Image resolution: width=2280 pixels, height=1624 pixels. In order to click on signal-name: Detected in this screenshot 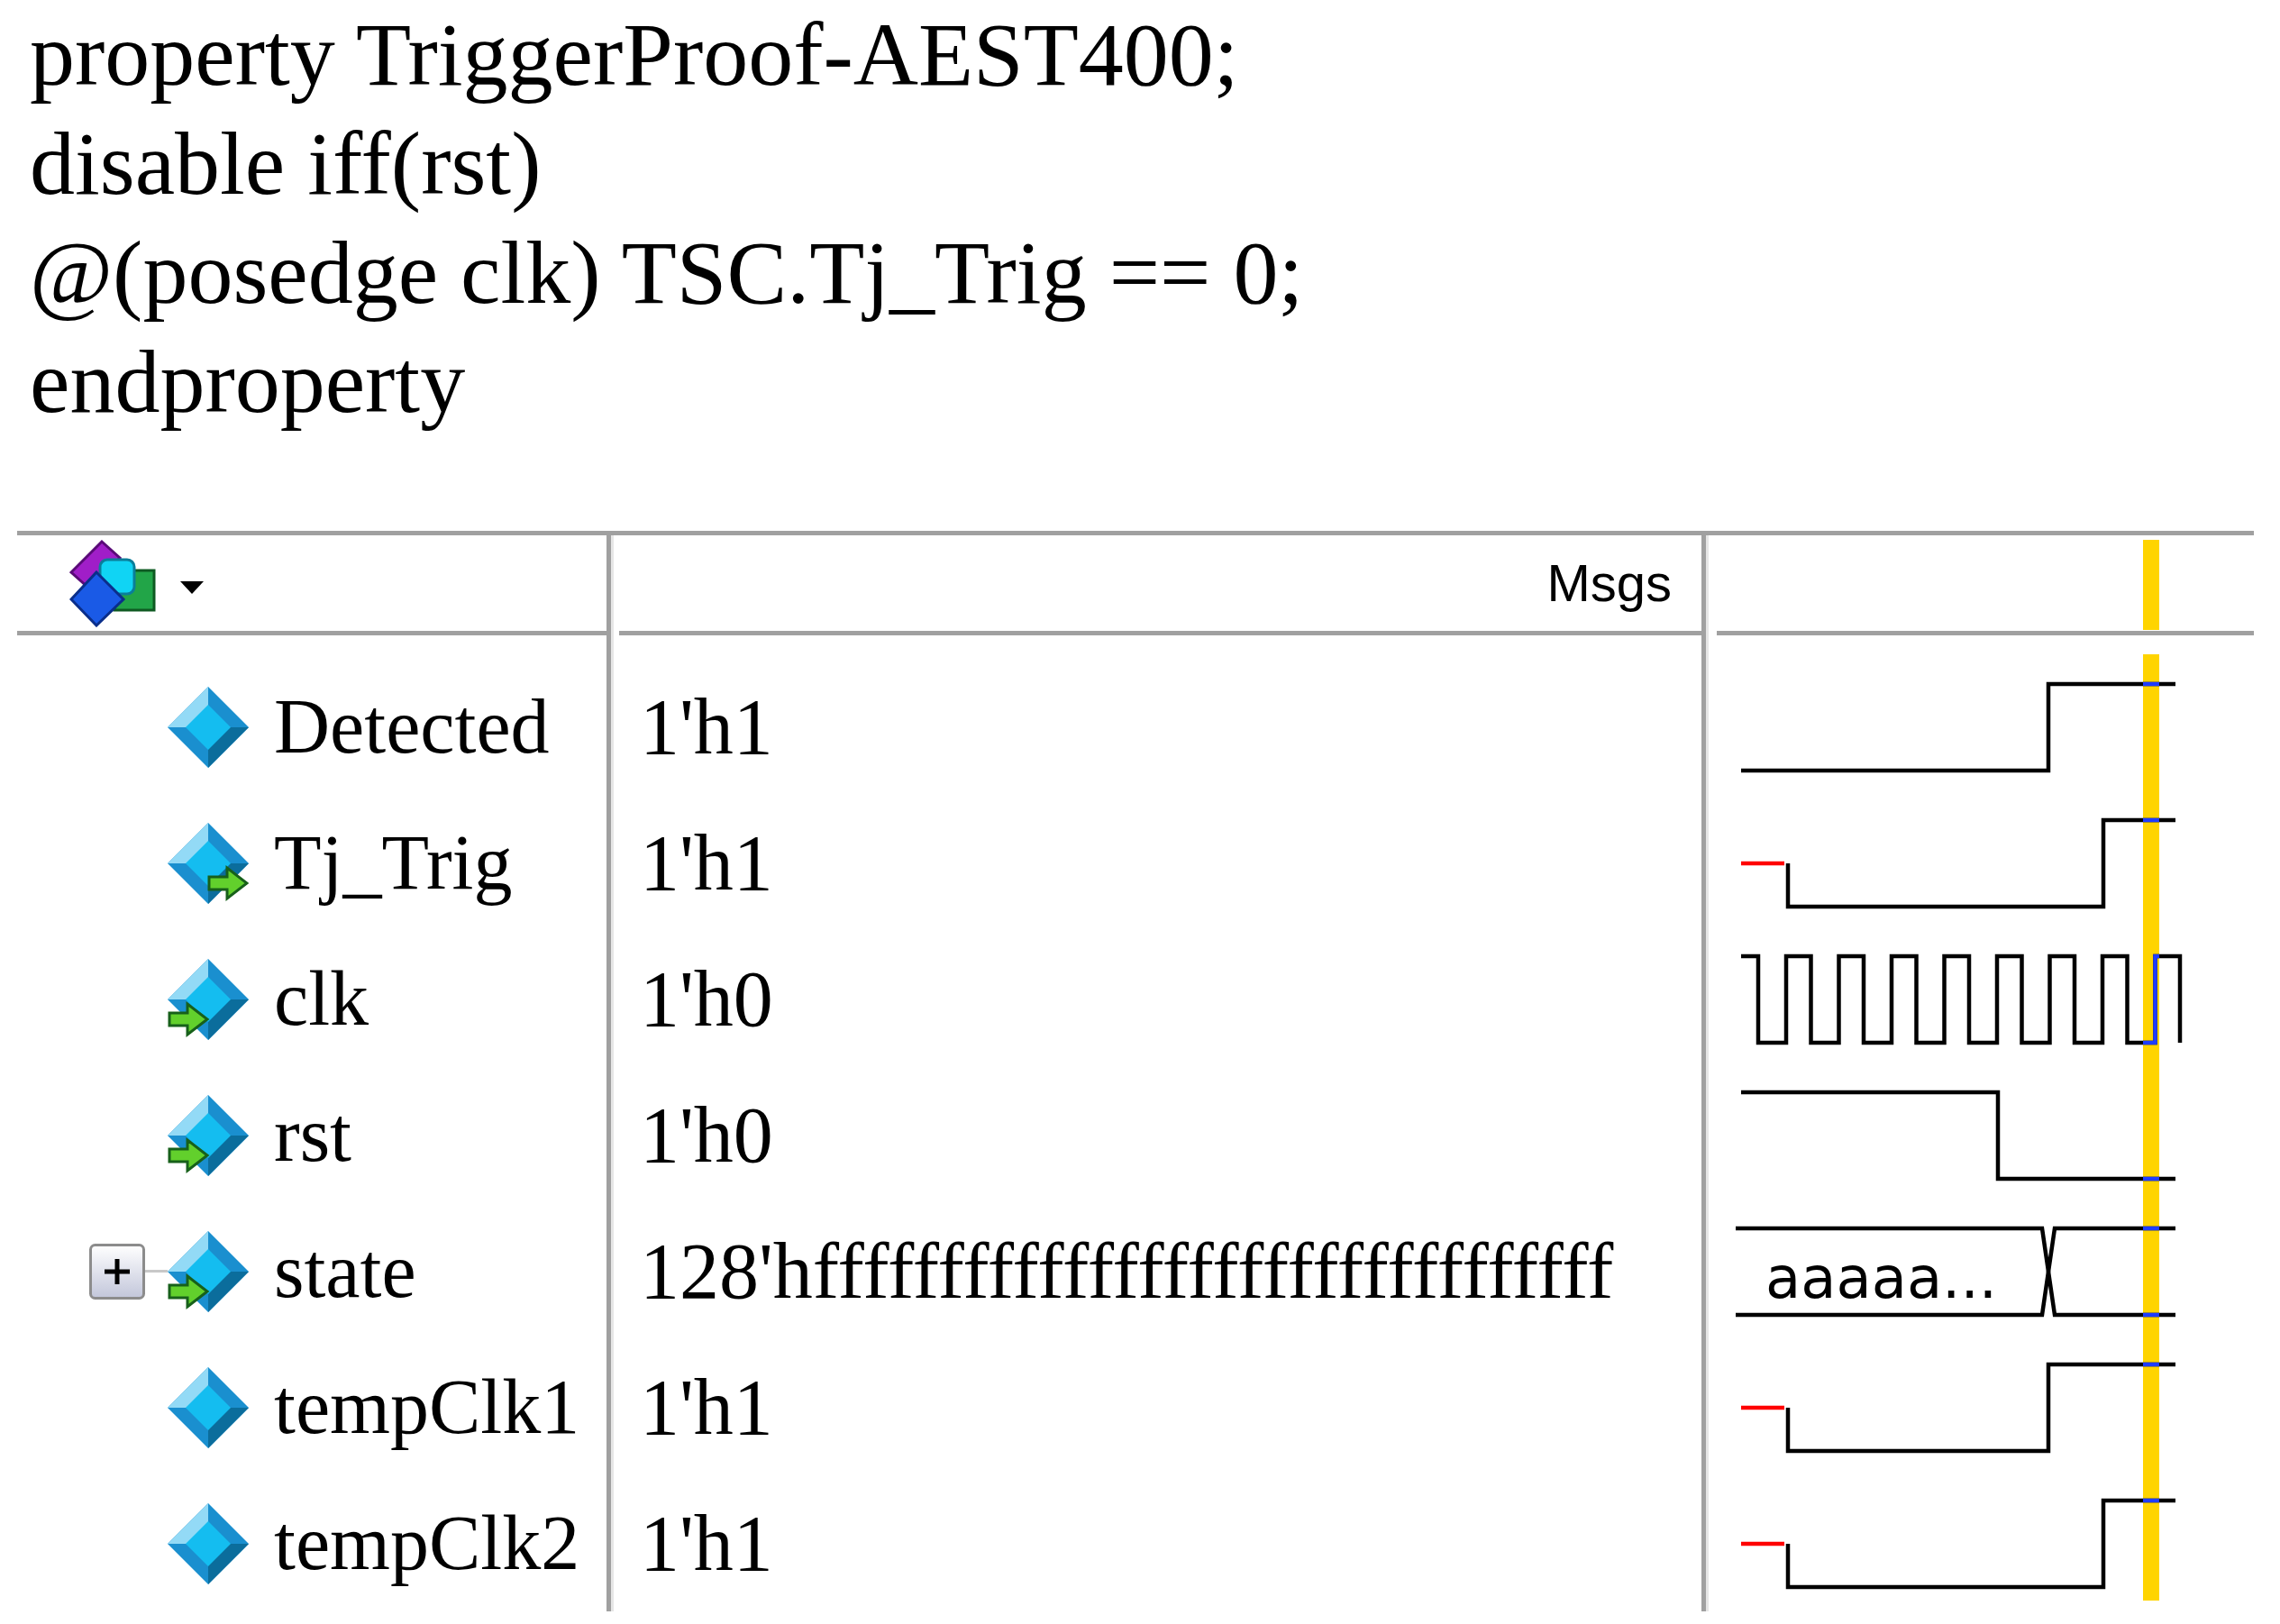, I will do `click(412, 726)`.